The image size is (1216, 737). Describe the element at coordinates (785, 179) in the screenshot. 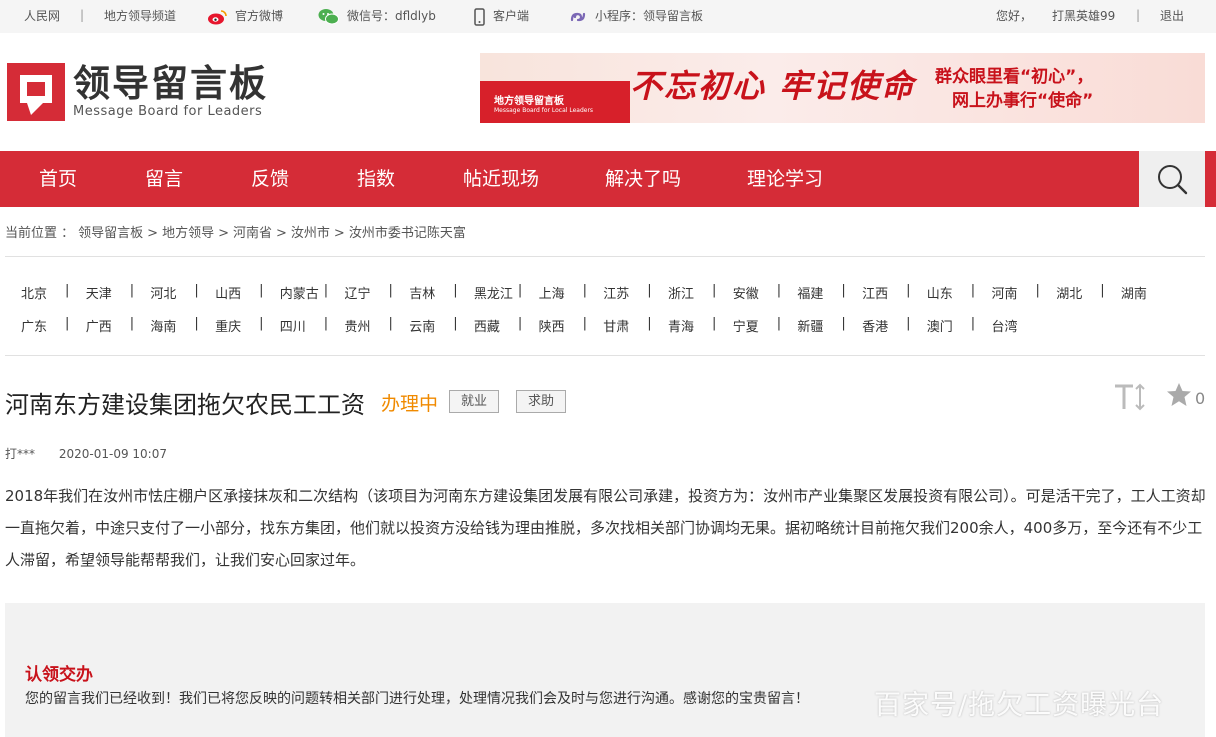

I see `nav-item-theory: 理论学习` at that location.